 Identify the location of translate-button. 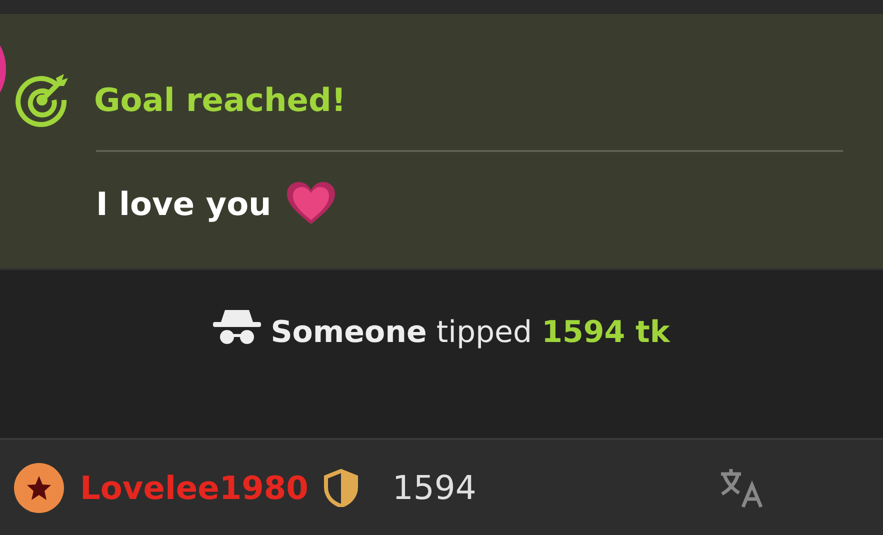
(742, 487).